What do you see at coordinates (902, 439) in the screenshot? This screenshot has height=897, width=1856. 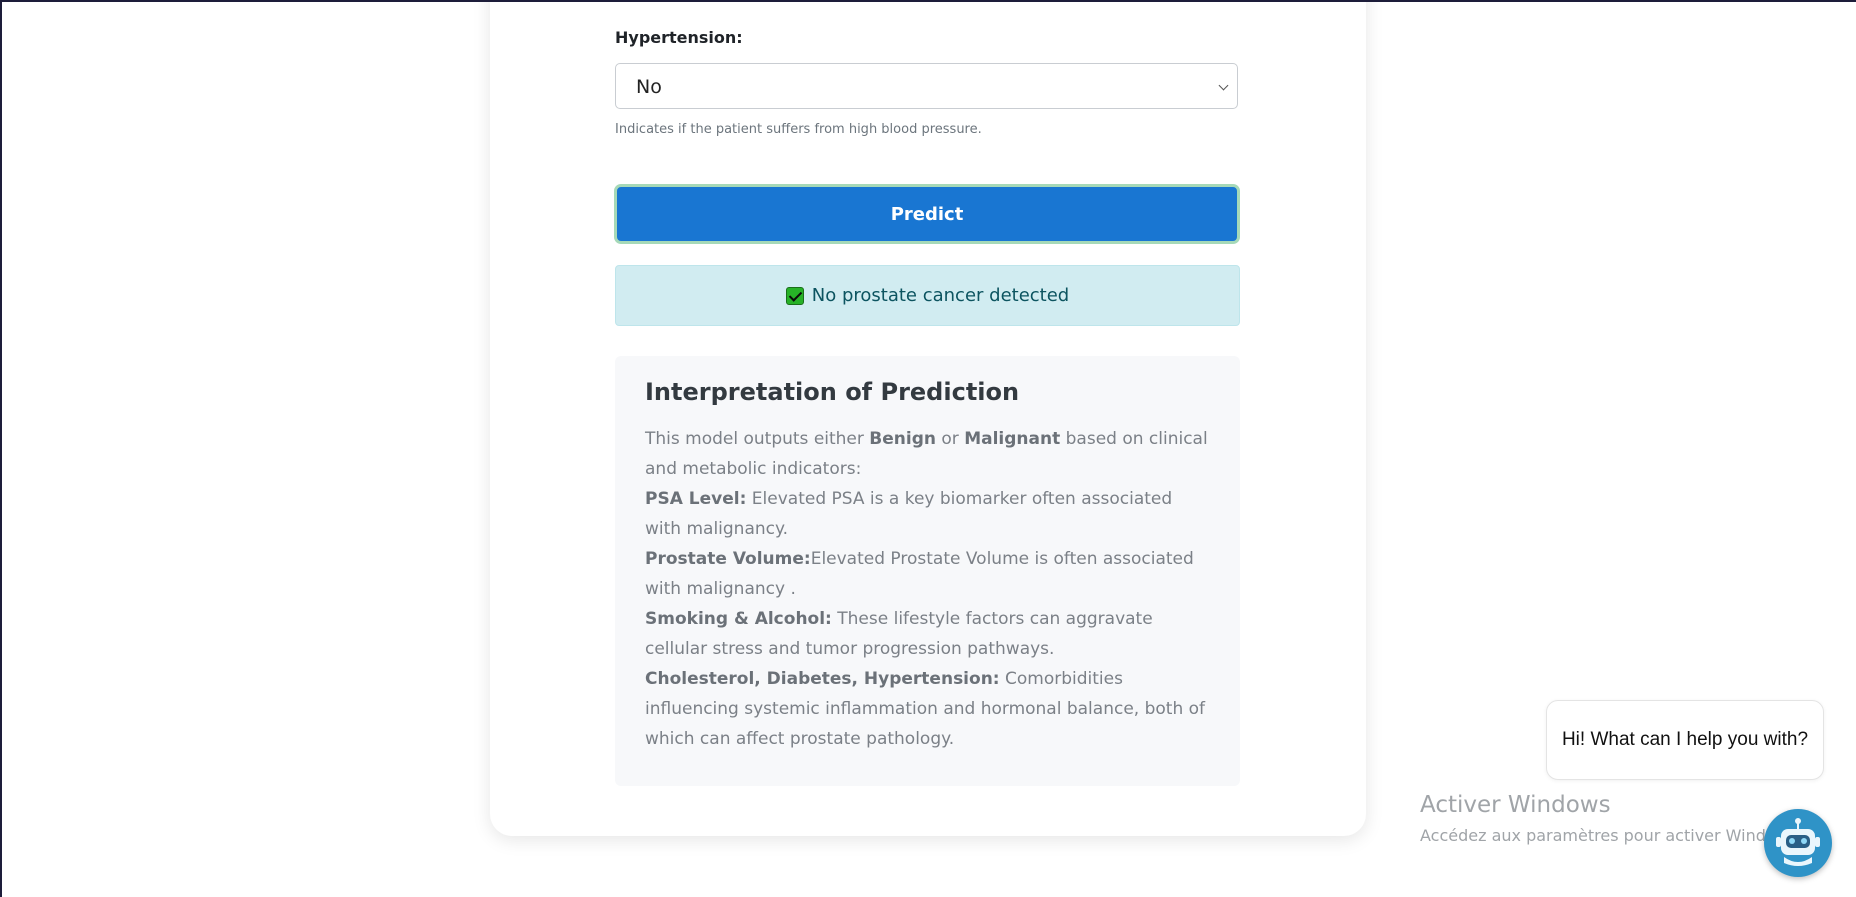 I see `benign-term: Benign` at bounding box center [902, 439].